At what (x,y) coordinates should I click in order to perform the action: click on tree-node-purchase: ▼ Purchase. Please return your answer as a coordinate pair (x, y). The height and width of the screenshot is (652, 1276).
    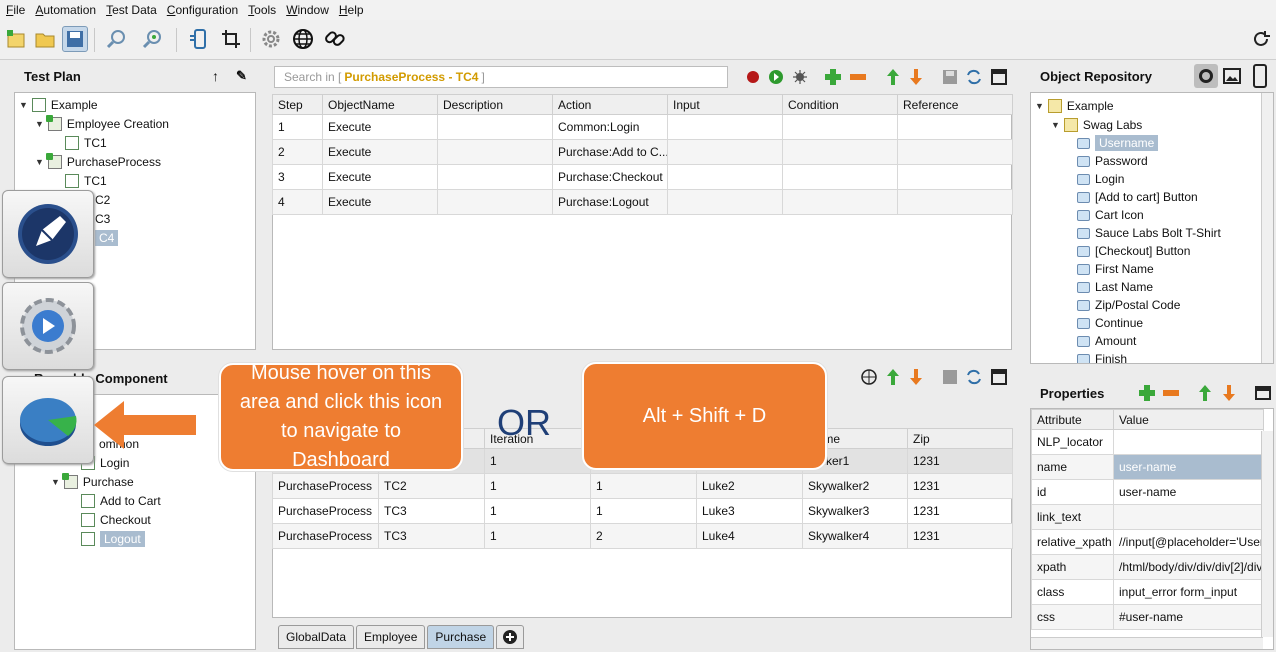
    Looking at the image, I should click on (92, 482).